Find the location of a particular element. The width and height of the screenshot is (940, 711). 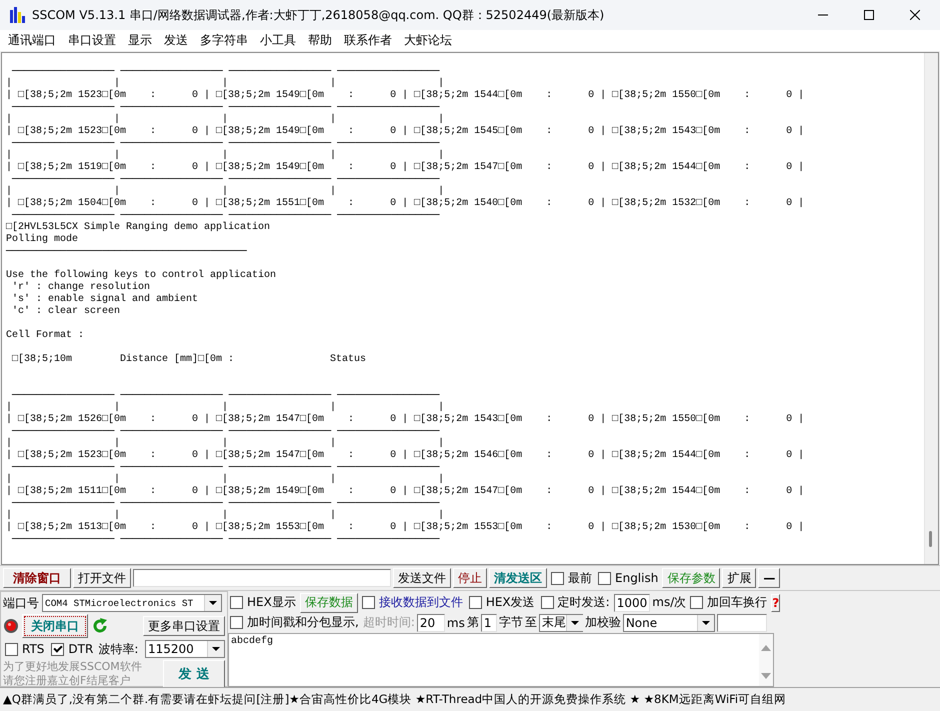

menu-item: 通讯端口 is located at coordinates (32, 40).